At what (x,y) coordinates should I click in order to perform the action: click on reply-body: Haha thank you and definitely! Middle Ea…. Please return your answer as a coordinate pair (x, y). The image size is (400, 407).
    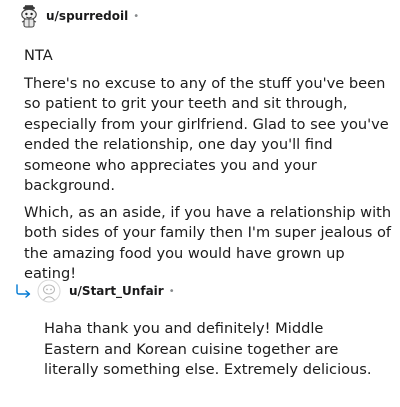
    Looking at the image, I should click on (209, 350).